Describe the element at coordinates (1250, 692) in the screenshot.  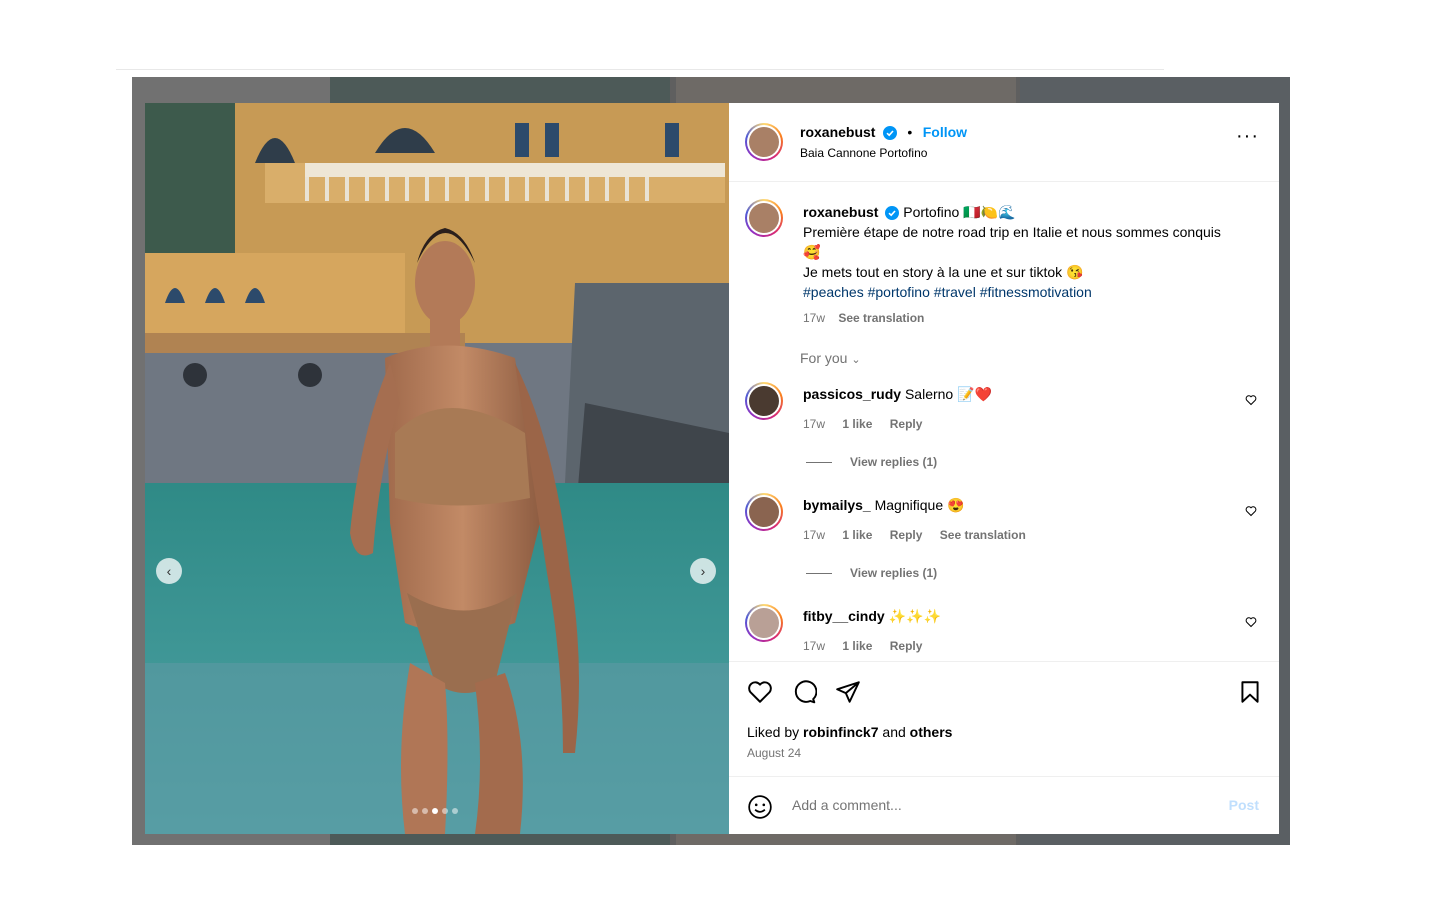
I see `bookmark-icon` at that location.